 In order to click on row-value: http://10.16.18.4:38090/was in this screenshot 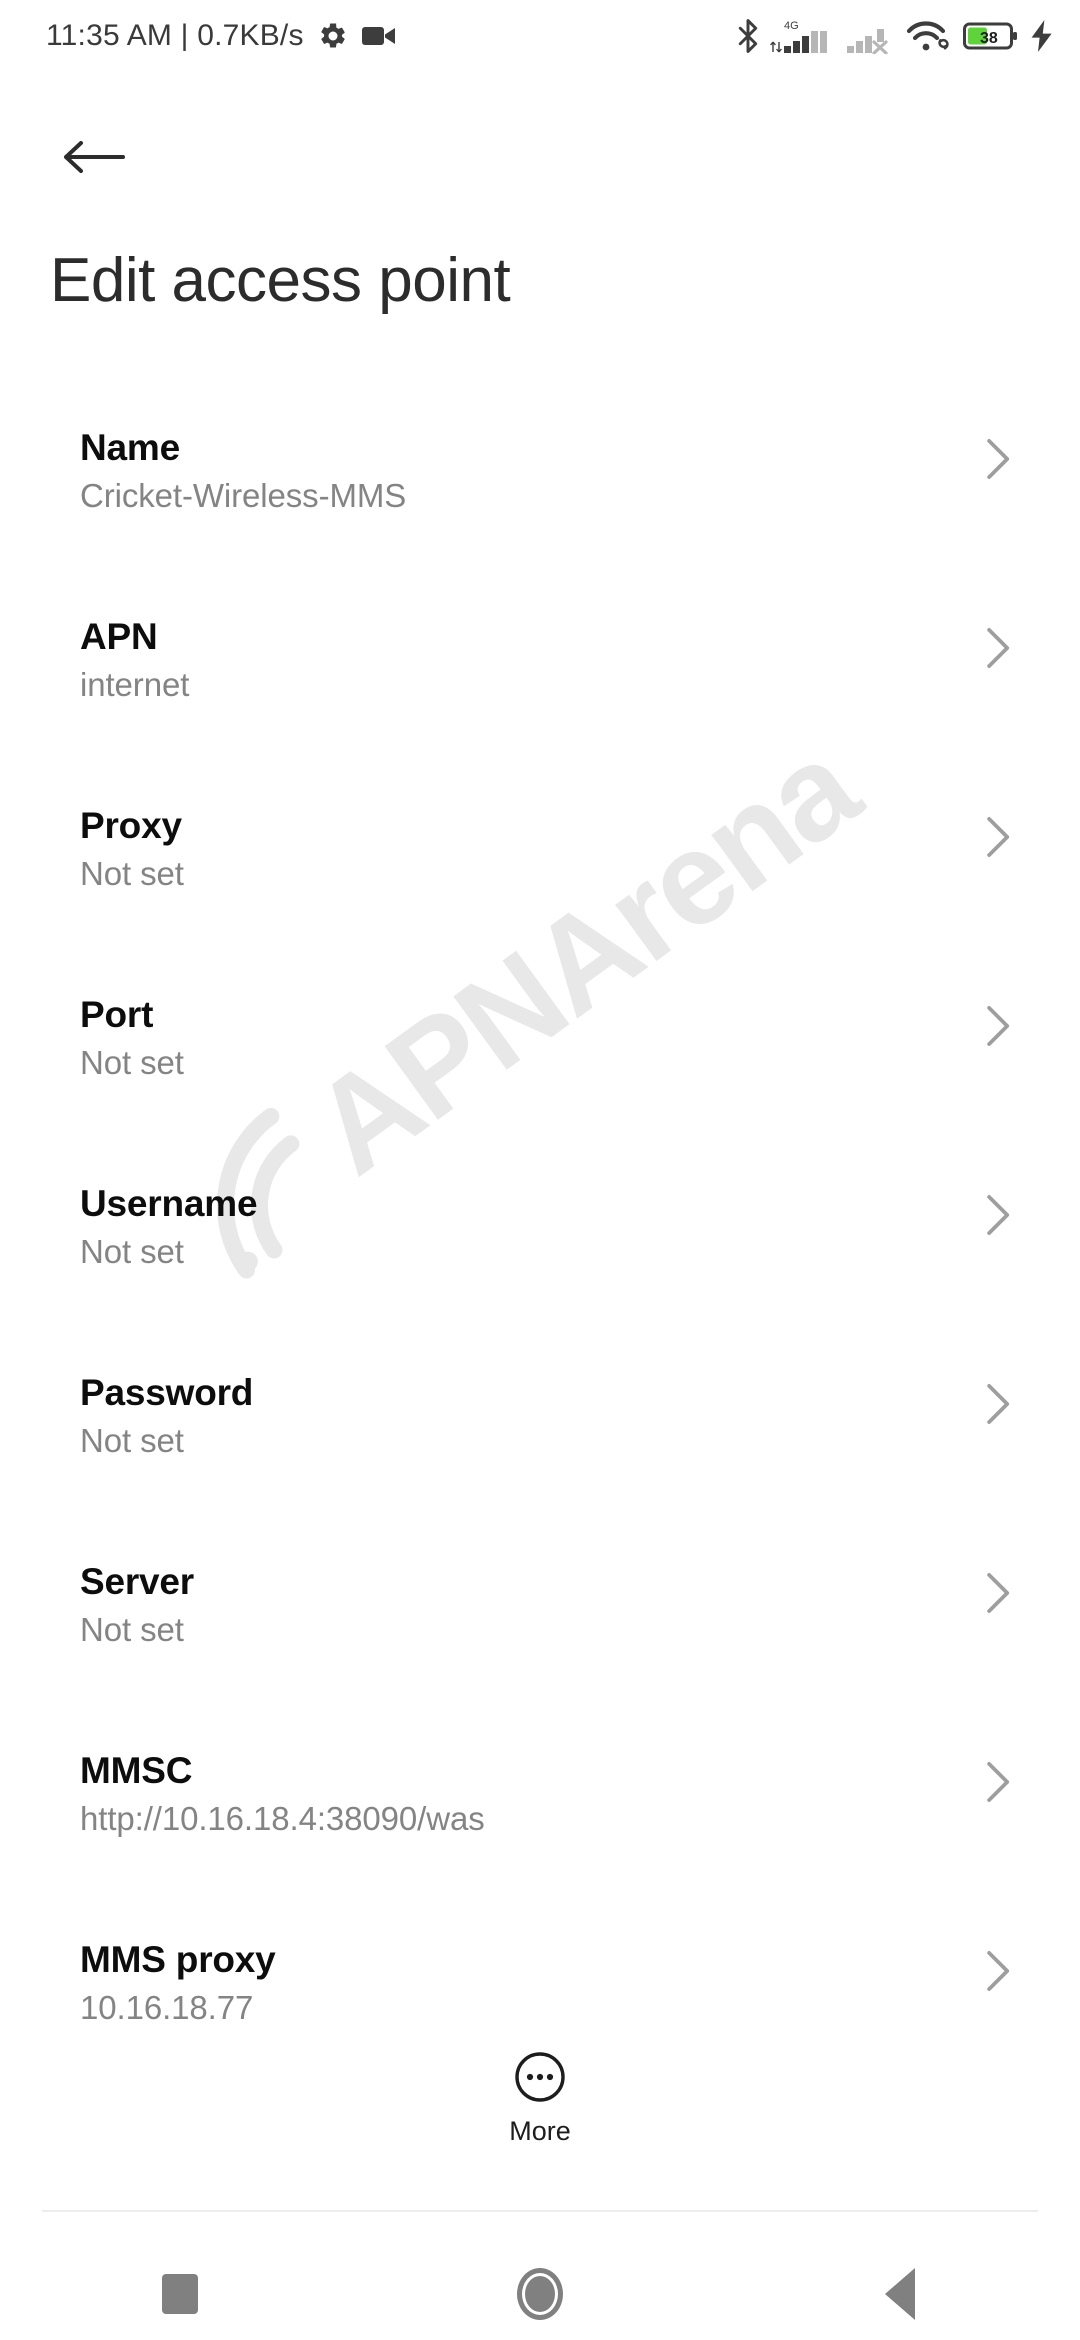, I will do `click(282, 1818)`.